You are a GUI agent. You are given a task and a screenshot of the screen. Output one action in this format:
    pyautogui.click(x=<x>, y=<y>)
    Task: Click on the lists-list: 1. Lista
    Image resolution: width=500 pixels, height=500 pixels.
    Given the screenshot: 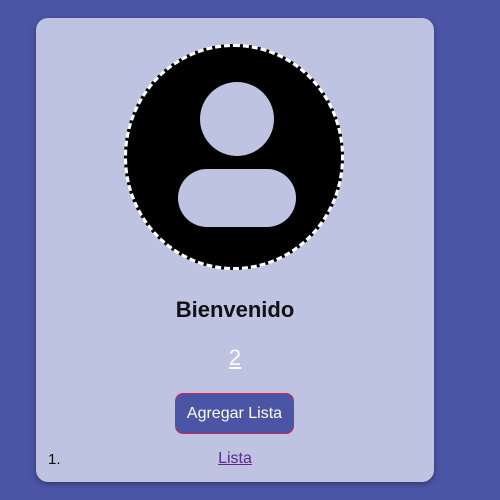 What is the action you would take?
    pyautogui.click(x=235, y=459)
    